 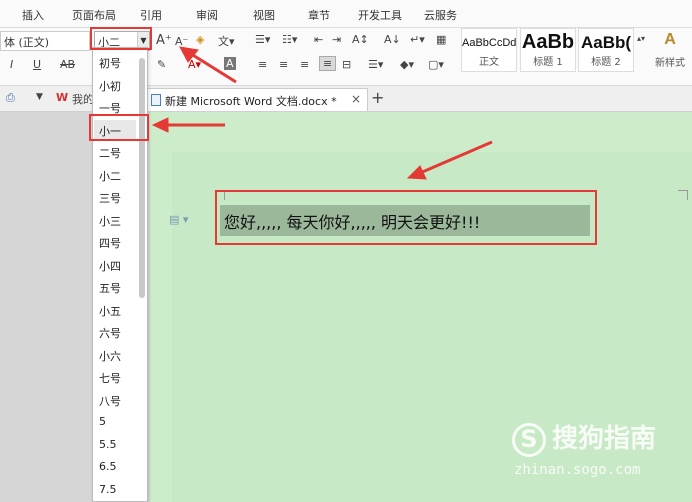 What do you see at coordinates (212, 67) in the screenshot?
I see `arrow-to-font-size` at bounding box center [212, 67].